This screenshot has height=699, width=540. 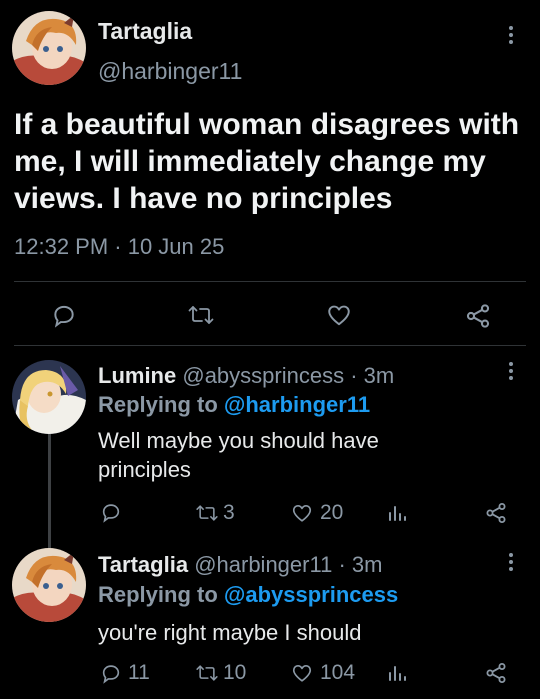 What do you see at coordinates (125, 673) in the screenshot?
I see `reply-button: 11` at bounding box center [125, 673].